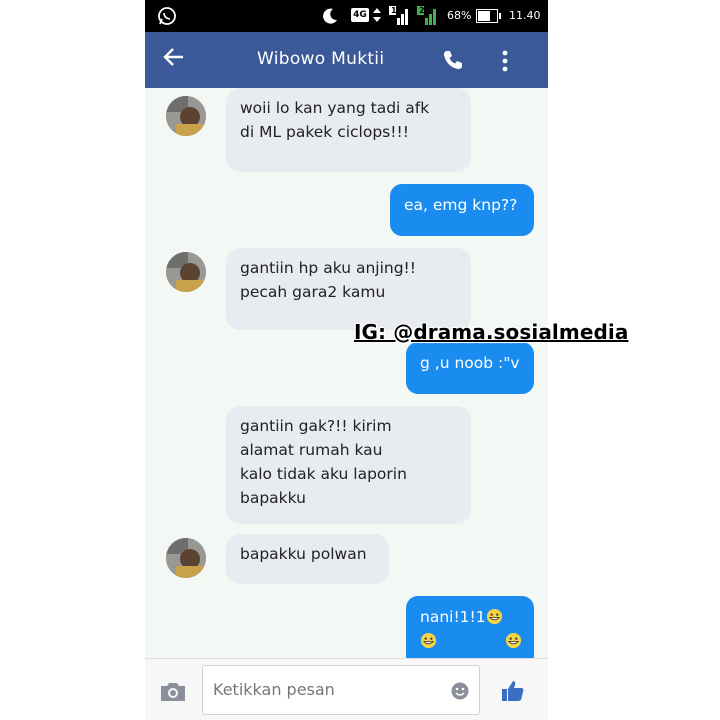  I want to click on message-line: bapakku, so click(273, 498).